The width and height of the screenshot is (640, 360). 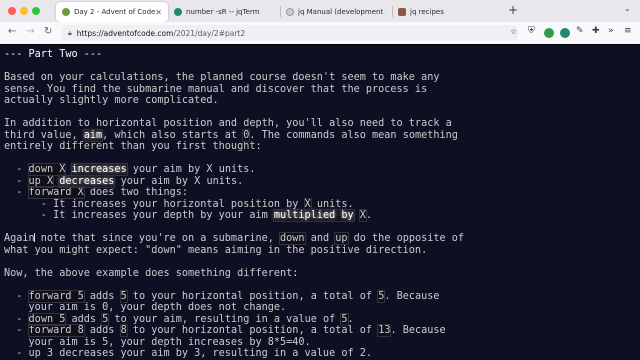 What do you see at coordinates (628, 31) in the screenshot?
I see `menu-icon: ≡` at bounding box center [628, 31].